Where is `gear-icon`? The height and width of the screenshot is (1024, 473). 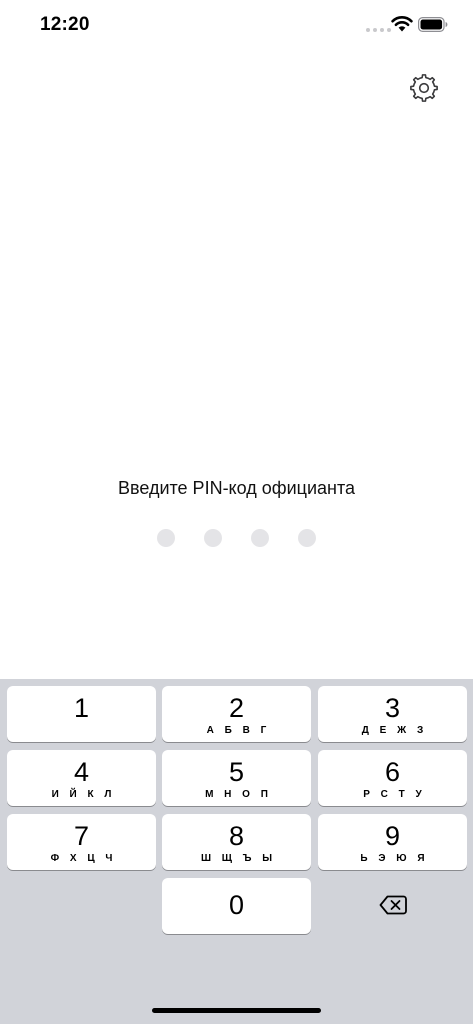 gear-icon is located at coordinates (424, 88).